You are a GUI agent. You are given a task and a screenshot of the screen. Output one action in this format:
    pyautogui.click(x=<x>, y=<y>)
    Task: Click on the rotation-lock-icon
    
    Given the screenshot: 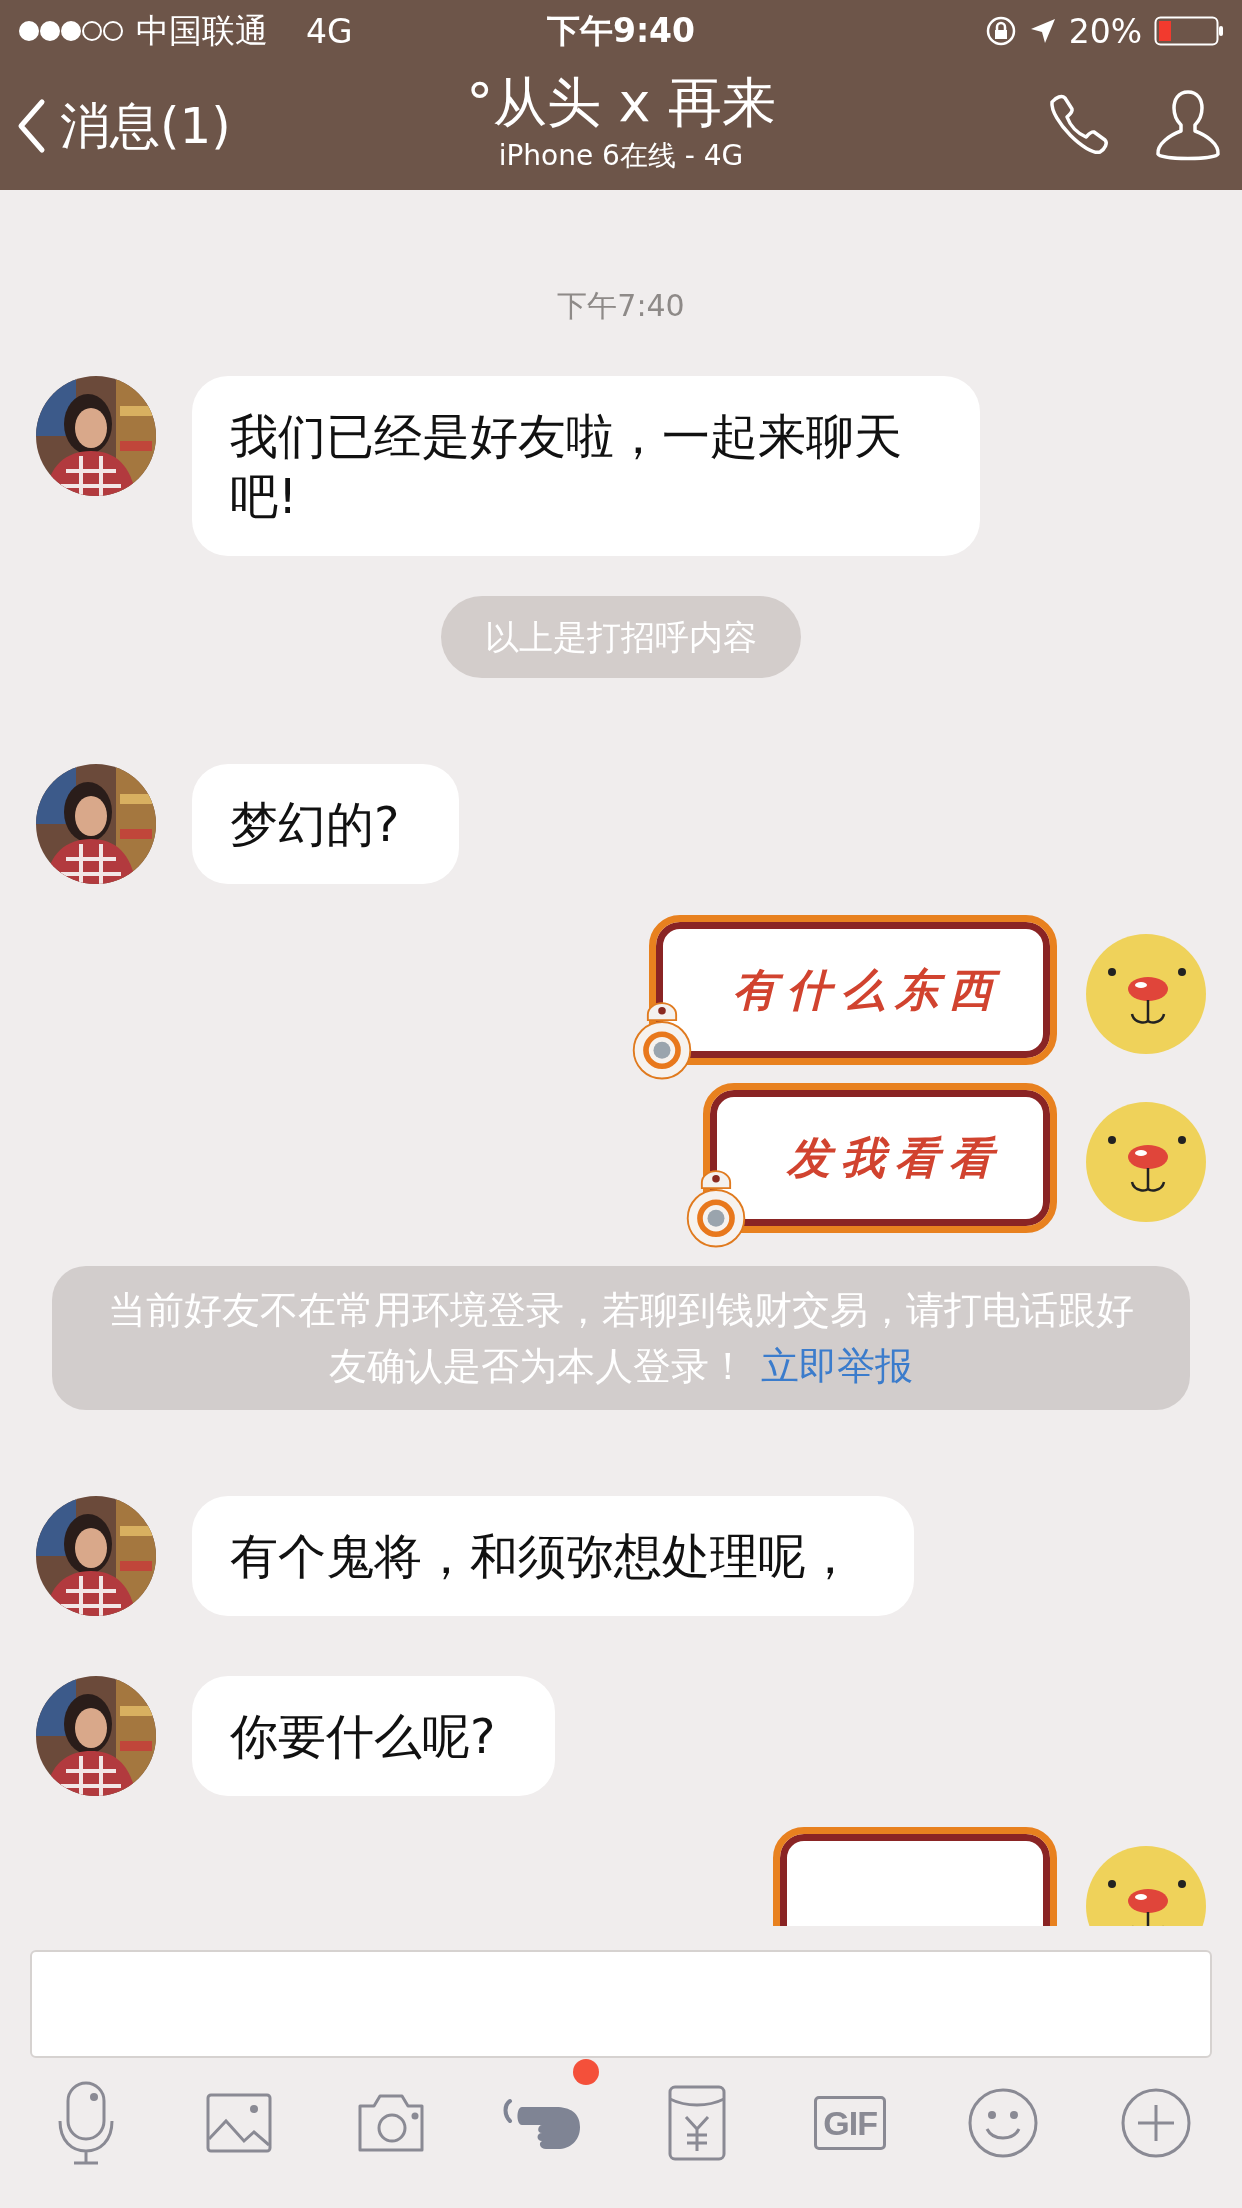 What is the action you would take?
    pyautogui.click(x=1000, y=31)
    